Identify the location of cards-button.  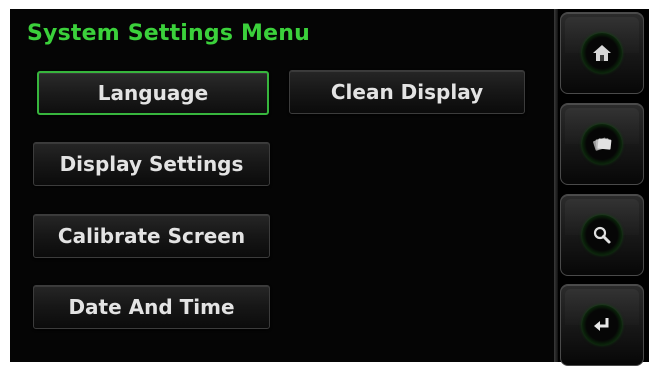
(602, 144).